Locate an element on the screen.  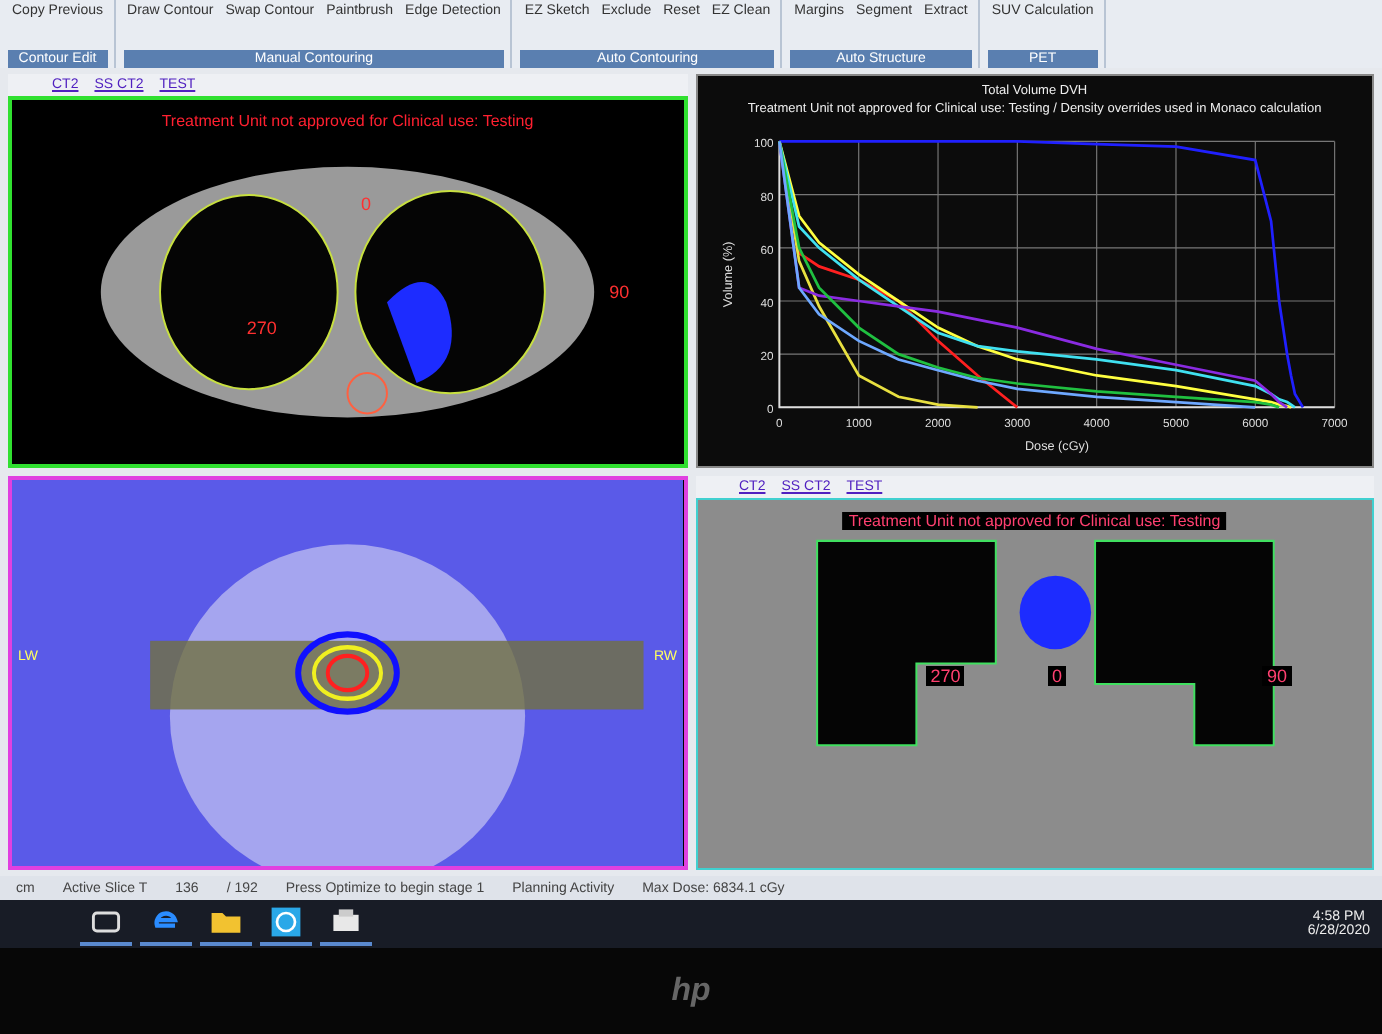
gantry-angle-label: 90 is located at coordinates (619, 292).